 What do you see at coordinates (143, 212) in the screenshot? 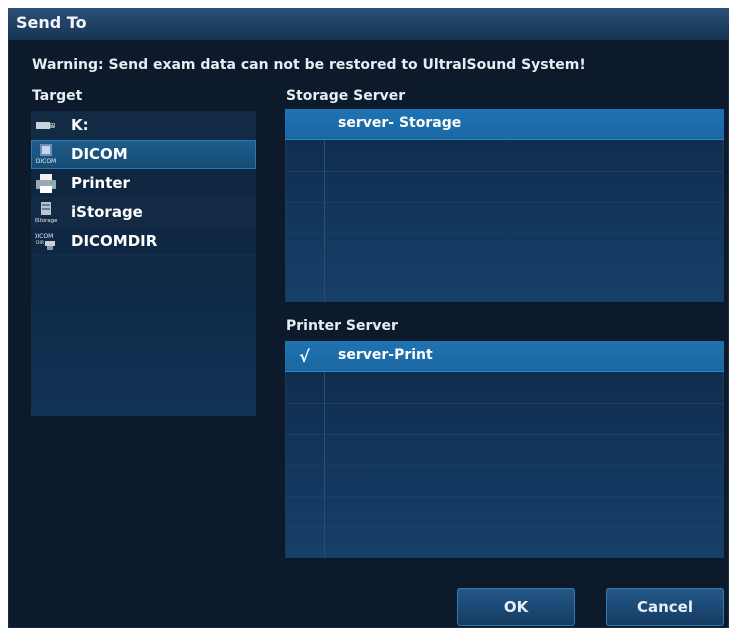
I see `target-item-istorage: iStorage iStorage` at bounding box center [143, 212].